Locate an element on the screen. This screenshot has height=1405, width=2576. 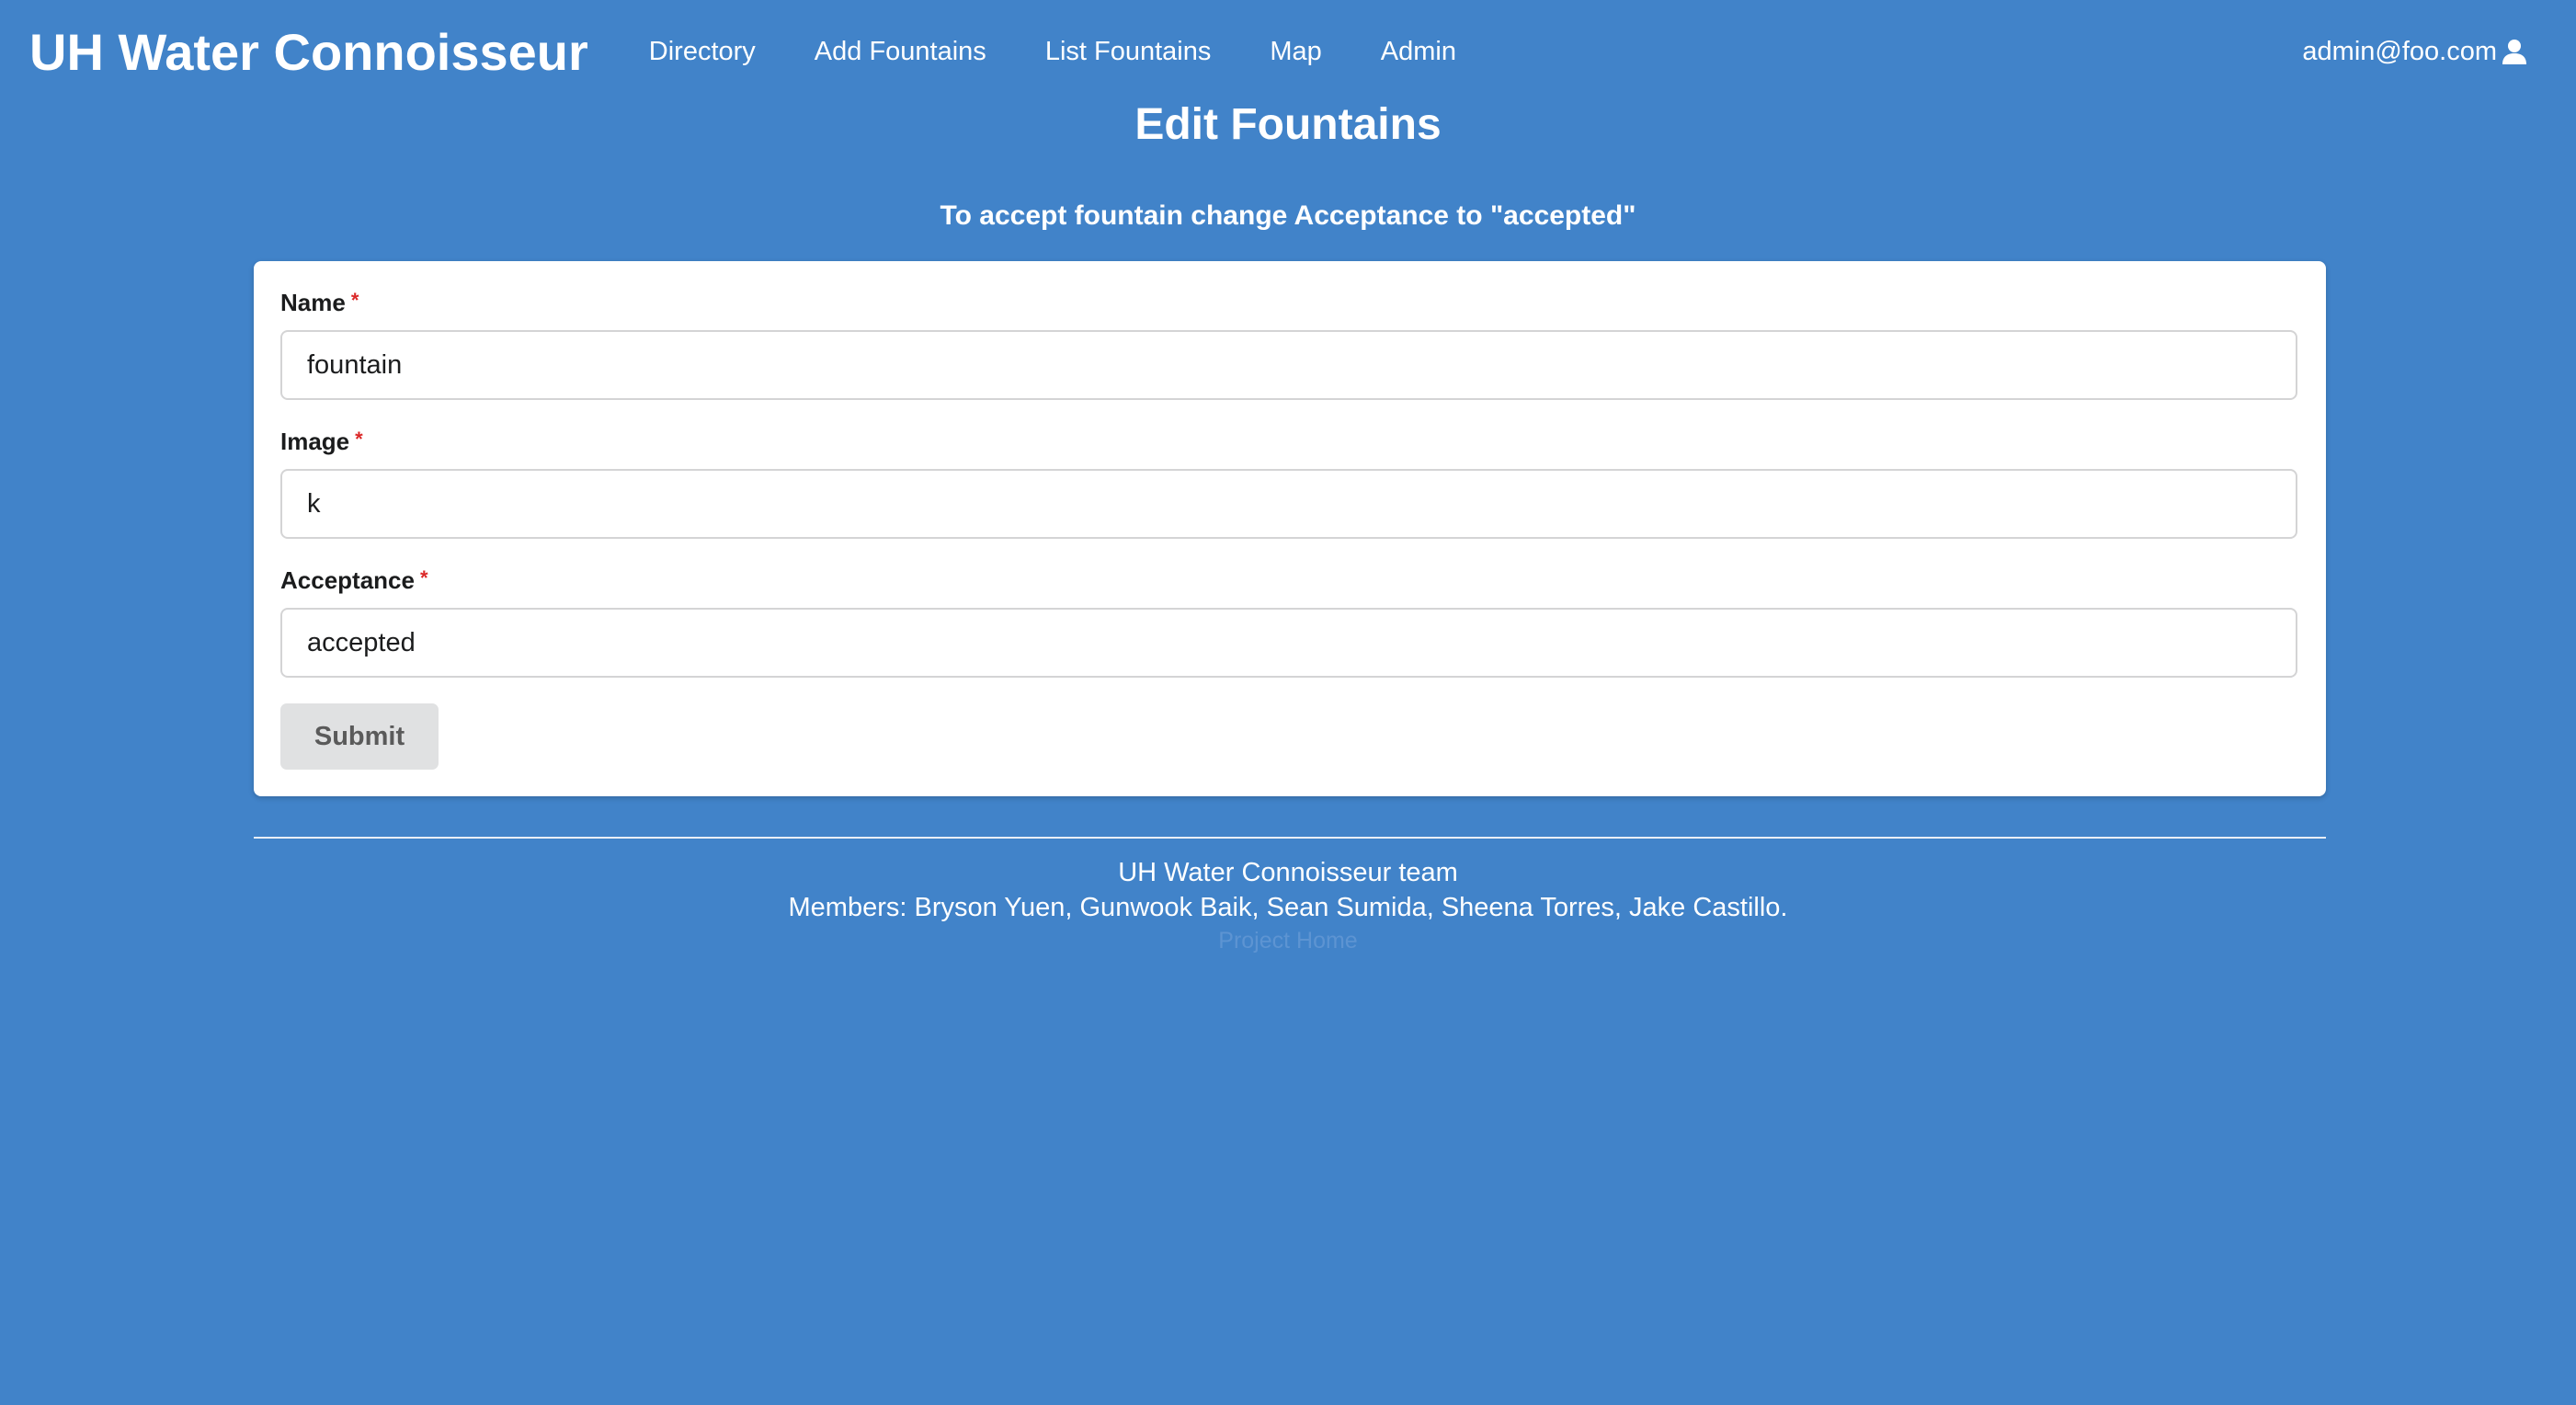
nav-directory: Directory is located at coordinates (702, 52).